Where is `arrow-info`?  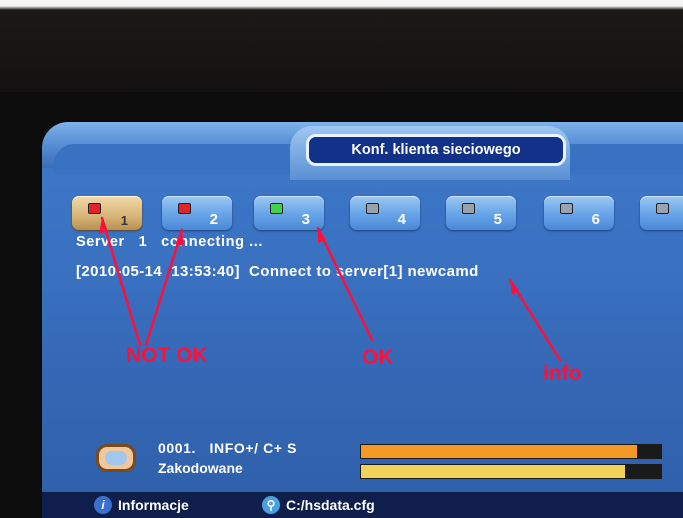 arrow-info is located at coordinates (535, 320).